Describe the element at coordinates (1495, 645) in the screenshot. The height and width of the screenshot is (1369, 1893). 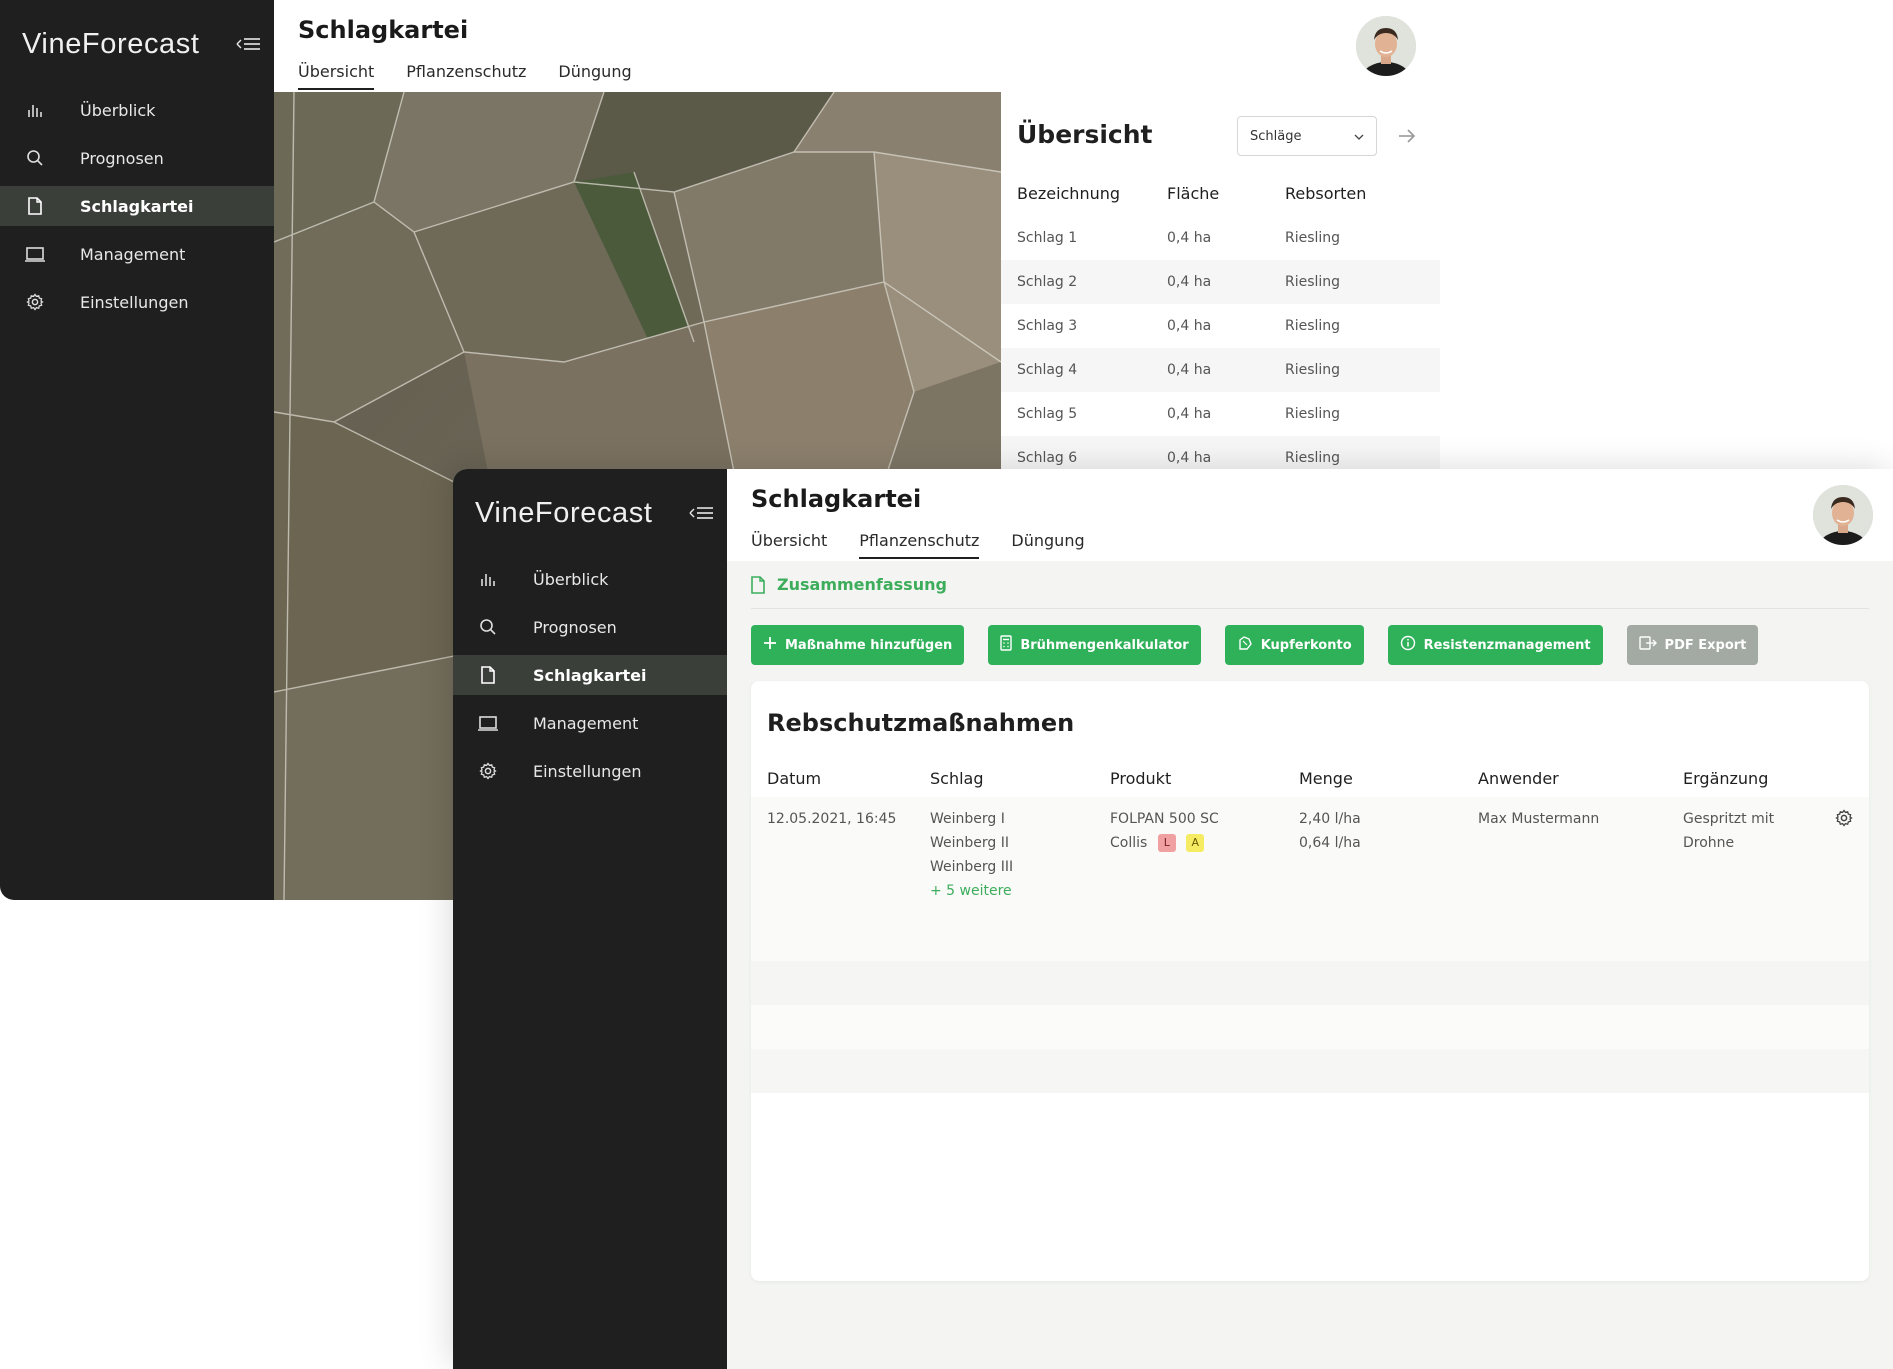
I see `resistance-management-button: Resistenzmanagement` at that location.